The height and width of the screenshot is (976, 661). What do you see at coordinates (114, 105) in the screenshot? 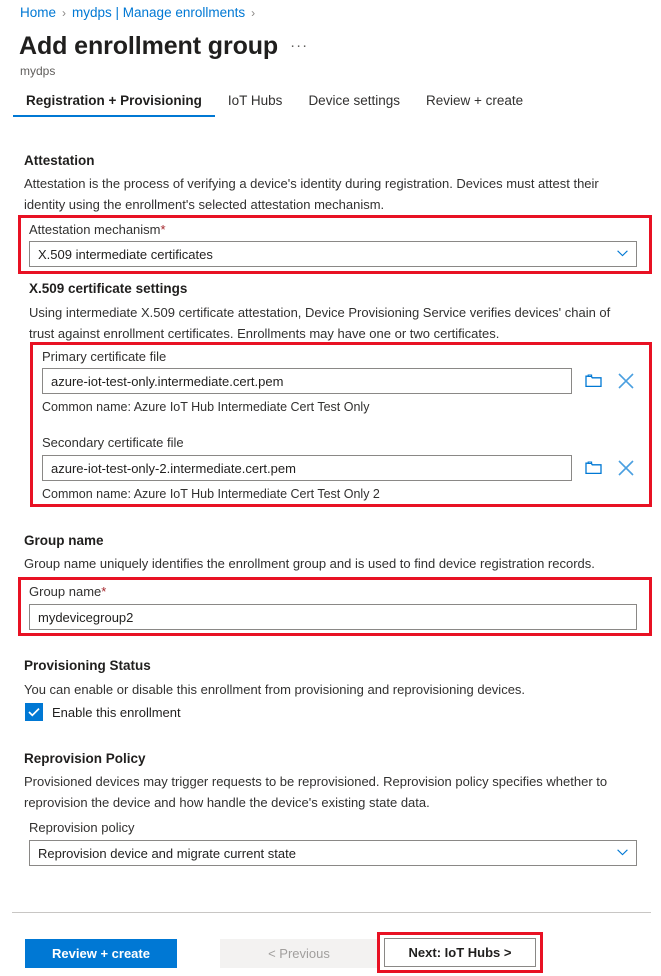
I see `tab-registration-provisioning: Registration + Provisioning` at bounding box center [114, 105].